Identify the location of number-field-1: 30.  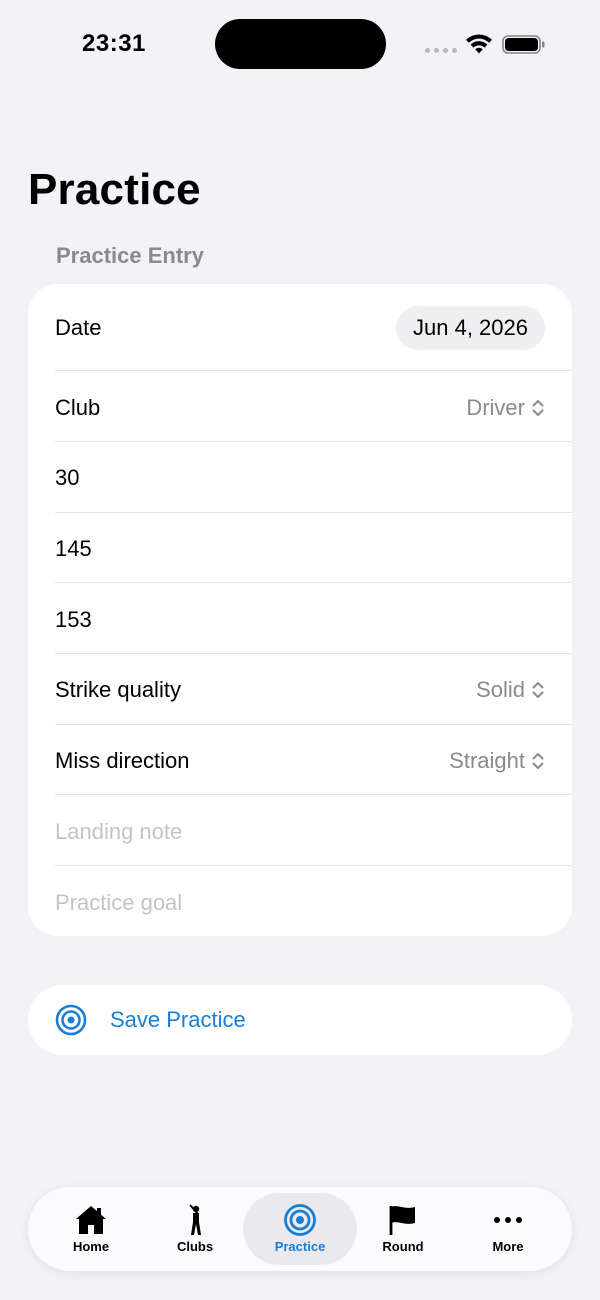
(67, 478).